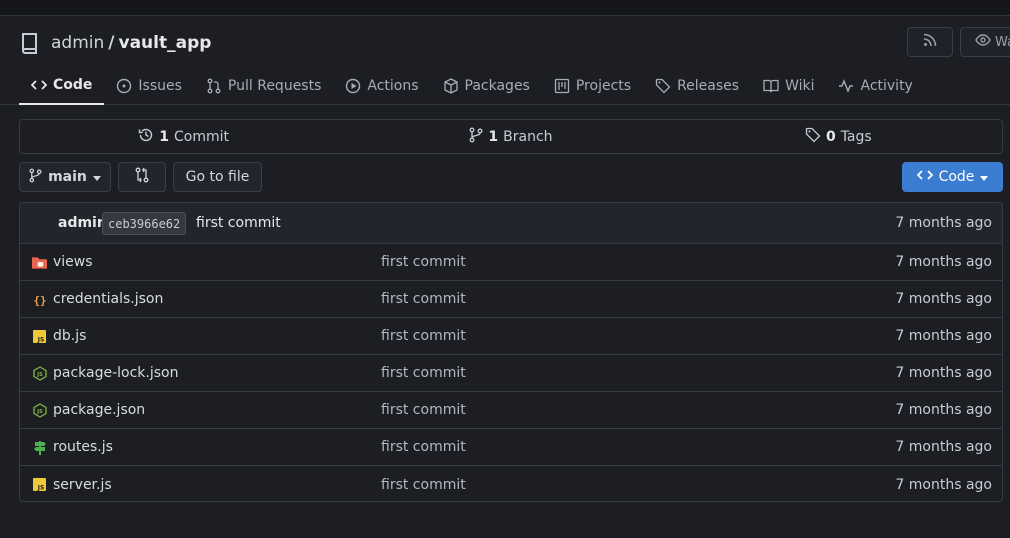 The image size is (1010, 538). I want to click on branches-label: Branch, so click(528, 136).